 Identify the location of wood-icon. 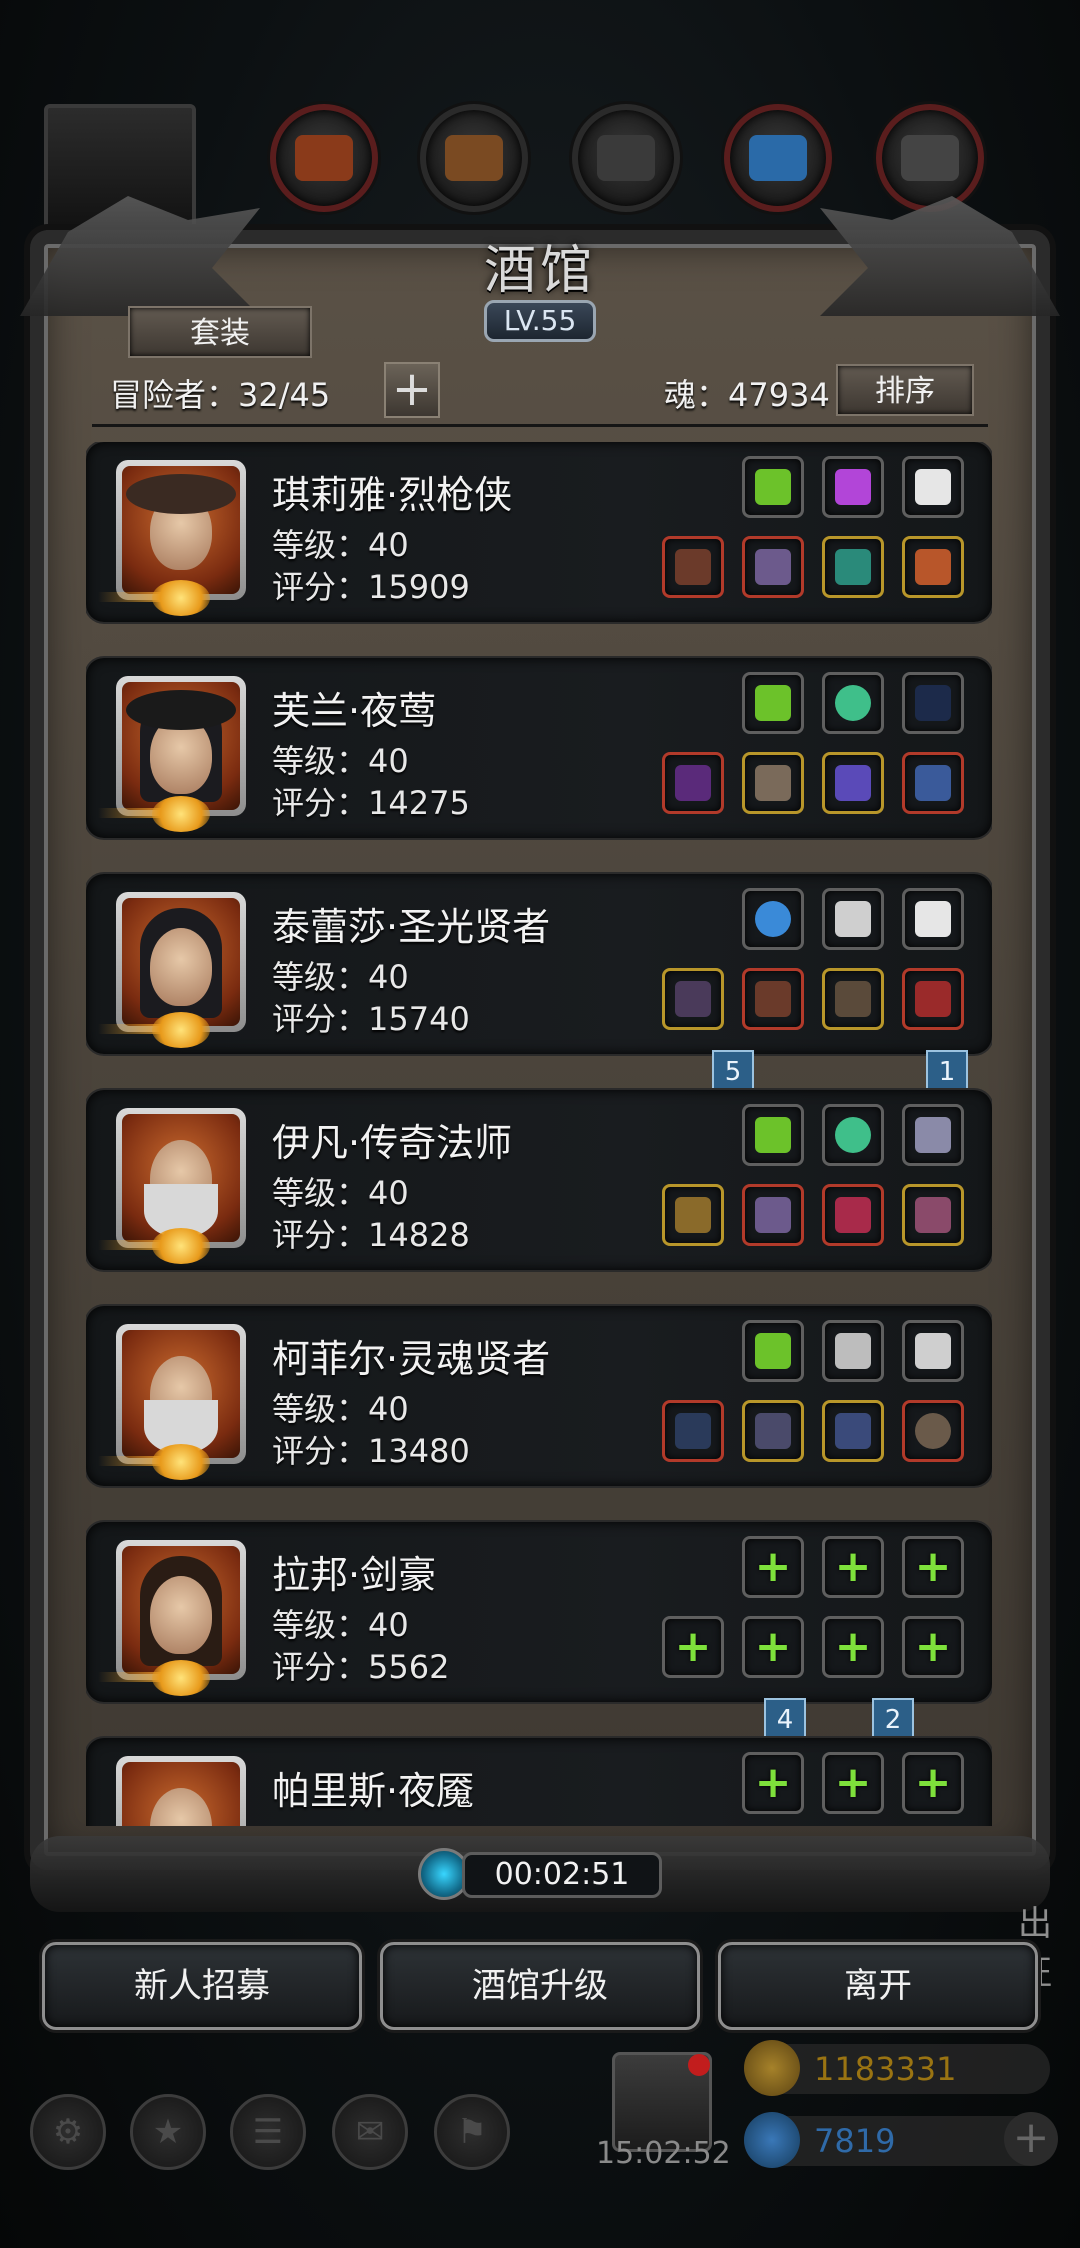
(474, 158).